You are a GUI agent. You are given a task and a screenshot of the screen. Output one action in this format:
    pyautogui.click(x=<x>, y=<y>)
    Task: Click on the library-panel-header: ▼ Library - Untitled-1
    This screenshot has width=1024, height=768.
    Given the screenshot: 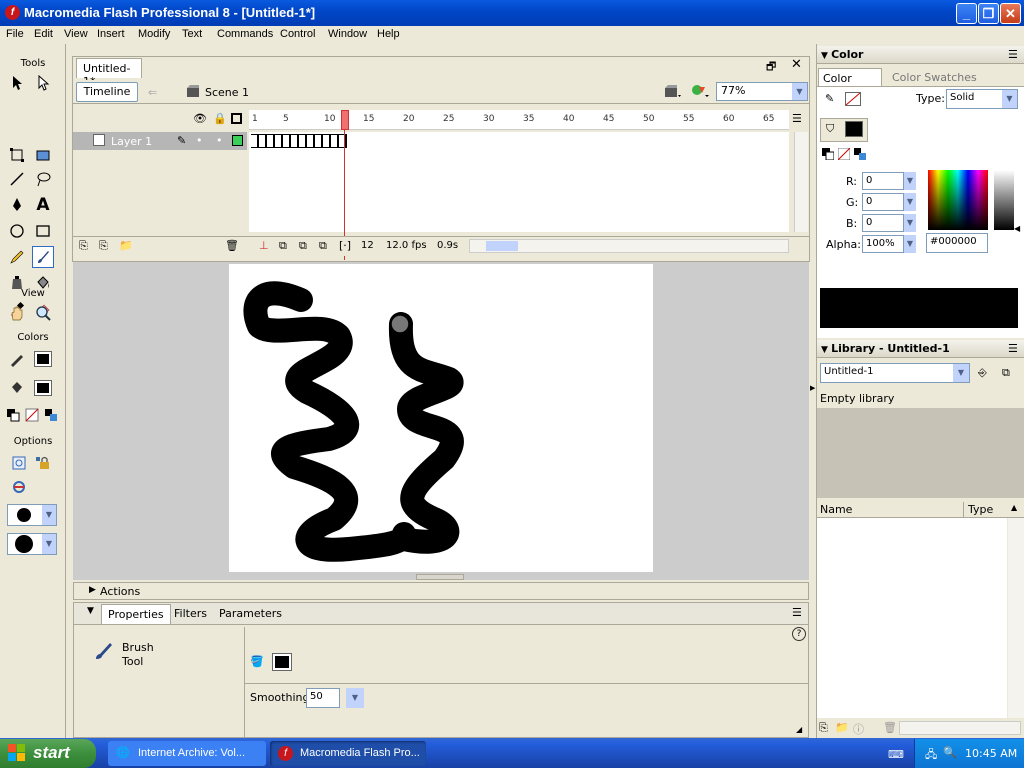 What is the action you would take?
    pyautogui.click(x=920, y=349)
    